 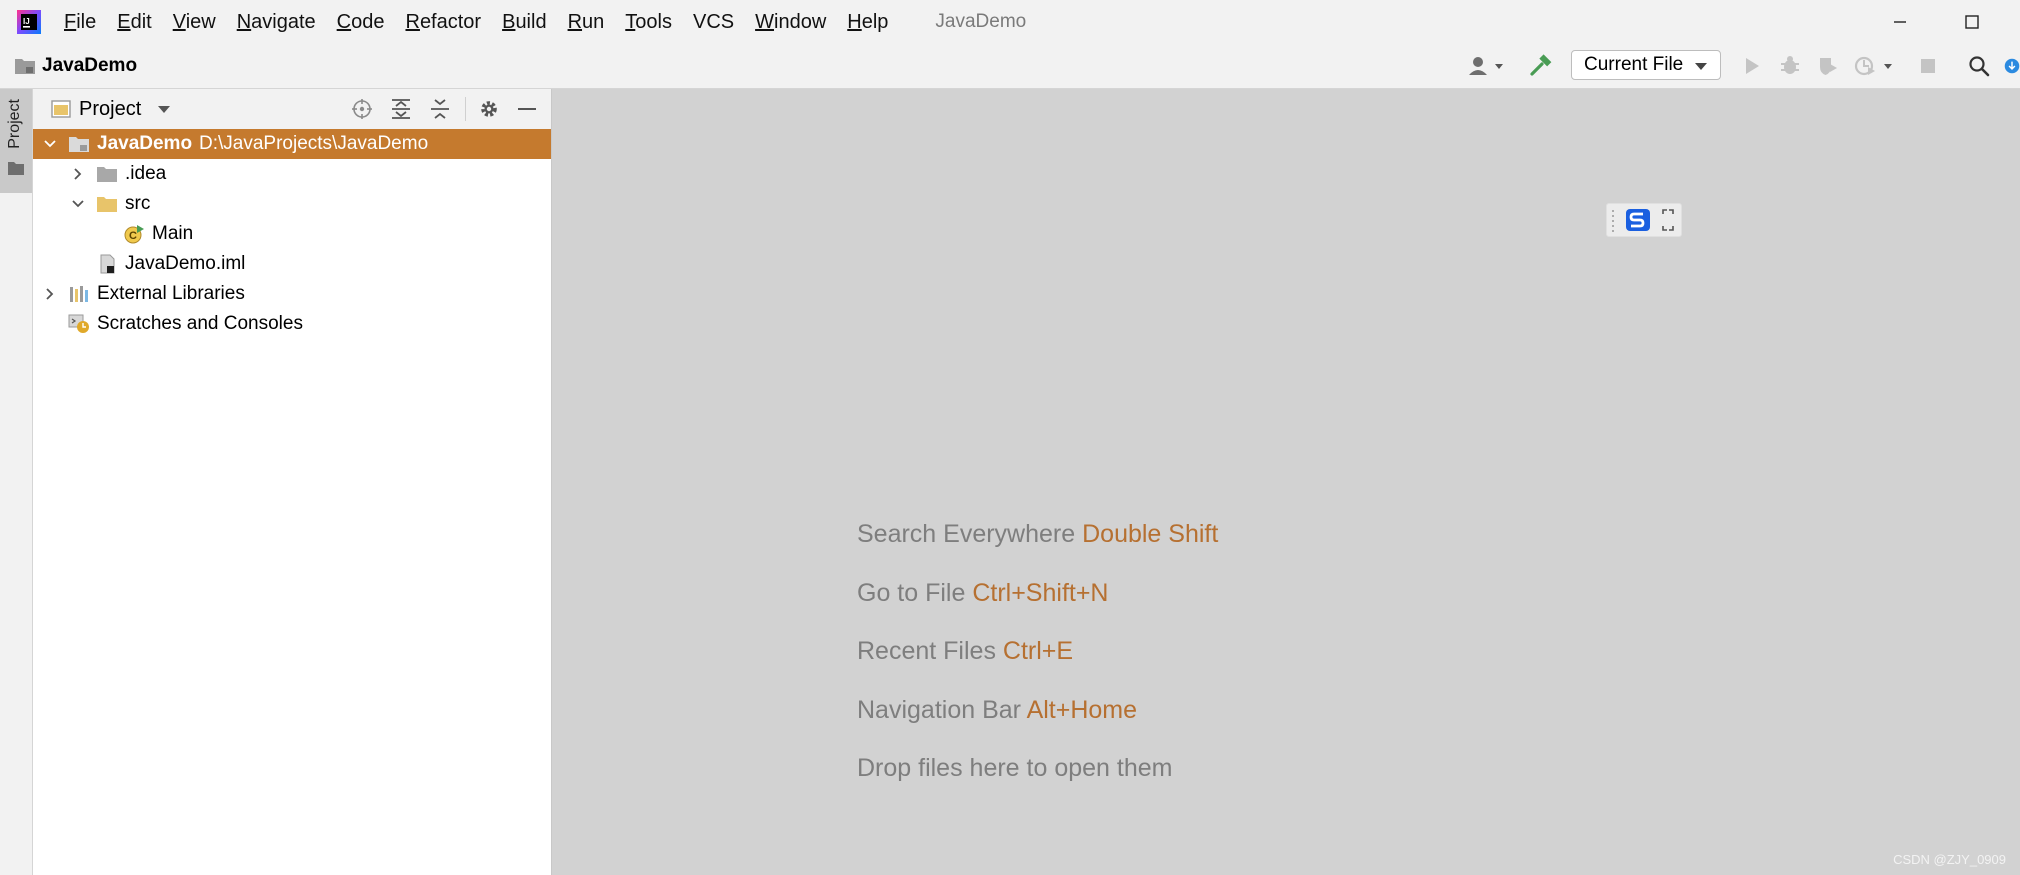 I want to click on header-divider, so click(x=465, y=109).